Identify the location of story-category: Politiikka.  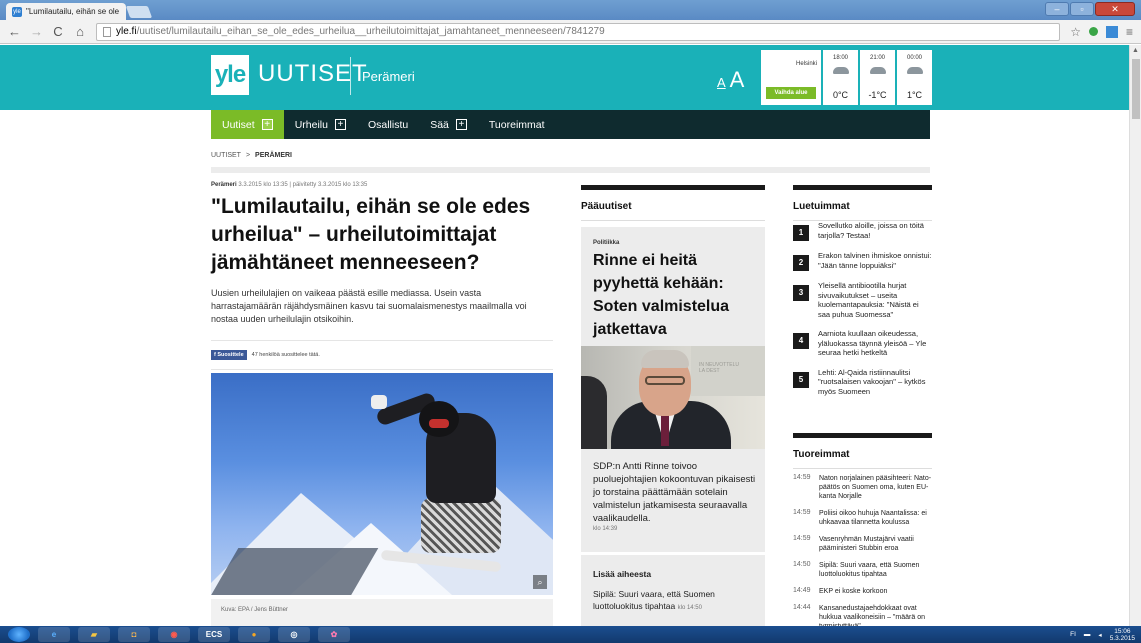
(606, 243).